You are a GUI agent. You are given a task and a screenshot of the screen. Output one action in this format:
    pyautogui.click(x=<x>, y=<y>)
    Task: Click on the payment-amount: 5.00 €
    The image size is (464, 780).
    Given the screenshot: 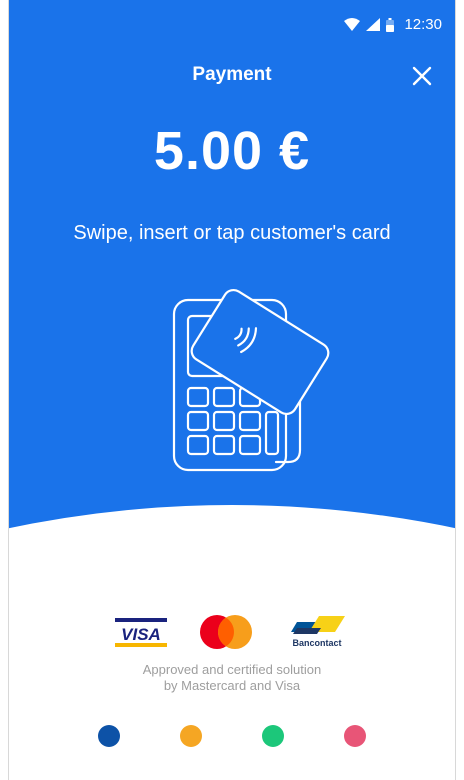 What is the action you would take?
    pyautogui.click(x=232, y=151)
    